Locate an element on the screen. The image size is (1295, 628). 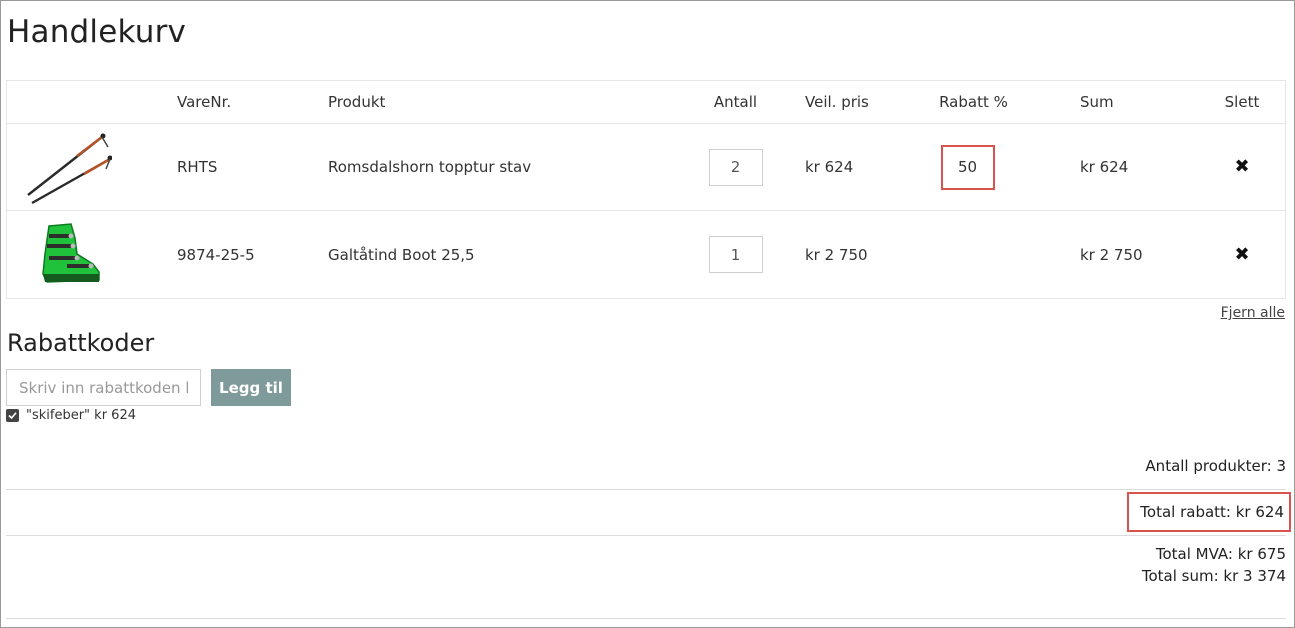
check-icon is located at coordinates (12, 416).